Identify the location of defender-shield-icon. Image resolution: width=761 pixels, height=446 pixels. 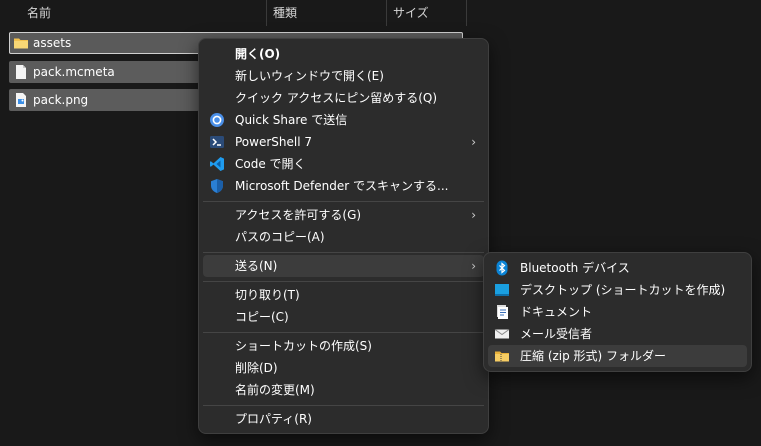
(217, 186).